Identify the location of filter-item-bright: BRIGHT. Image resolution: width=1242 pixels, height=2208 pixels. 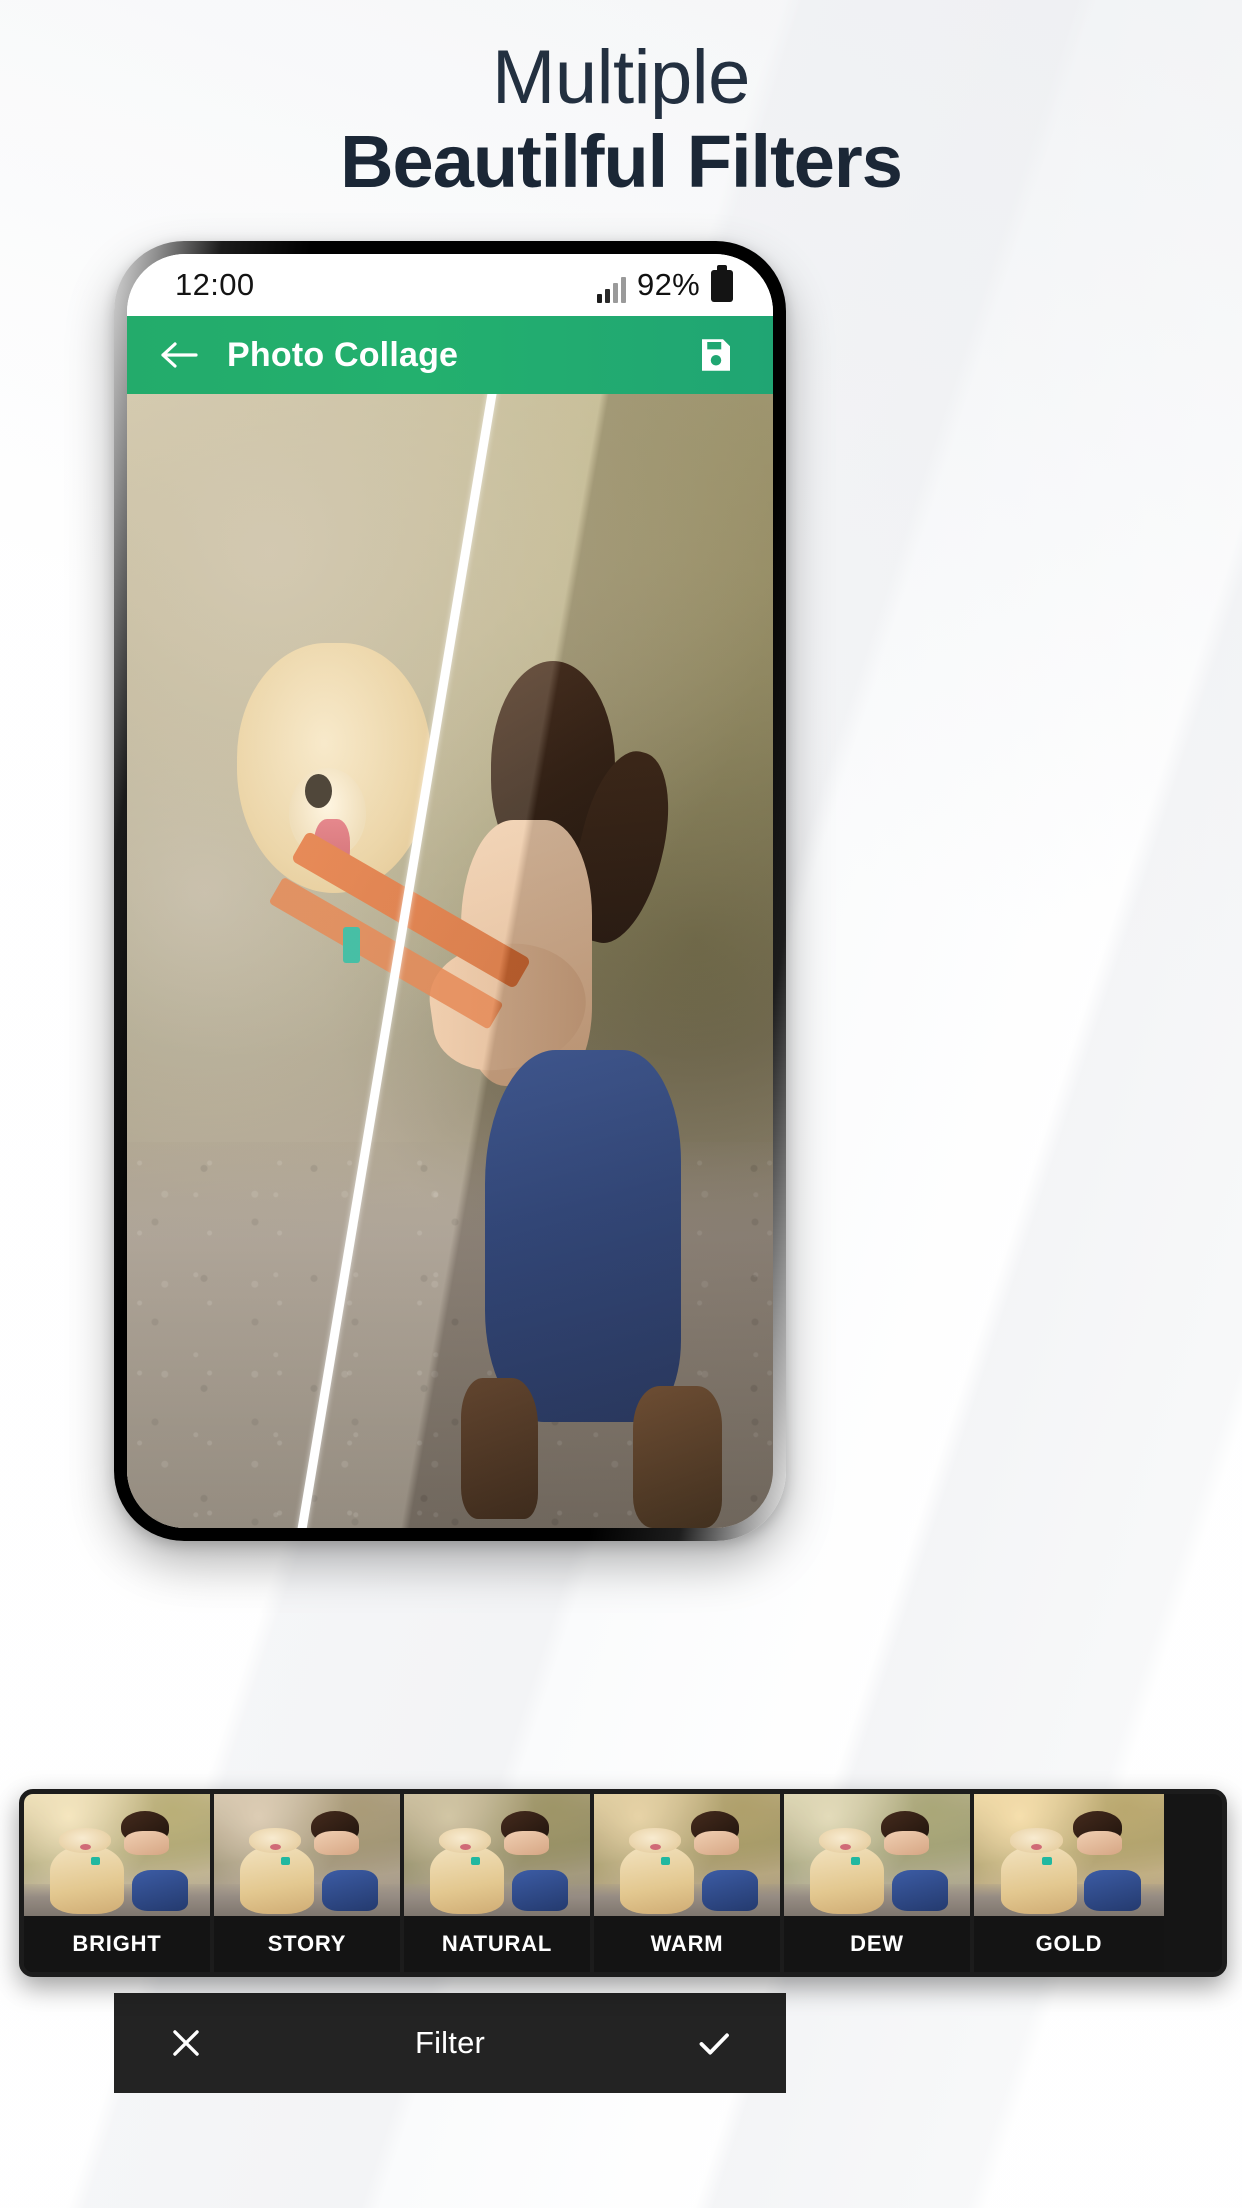
(119, 1883).